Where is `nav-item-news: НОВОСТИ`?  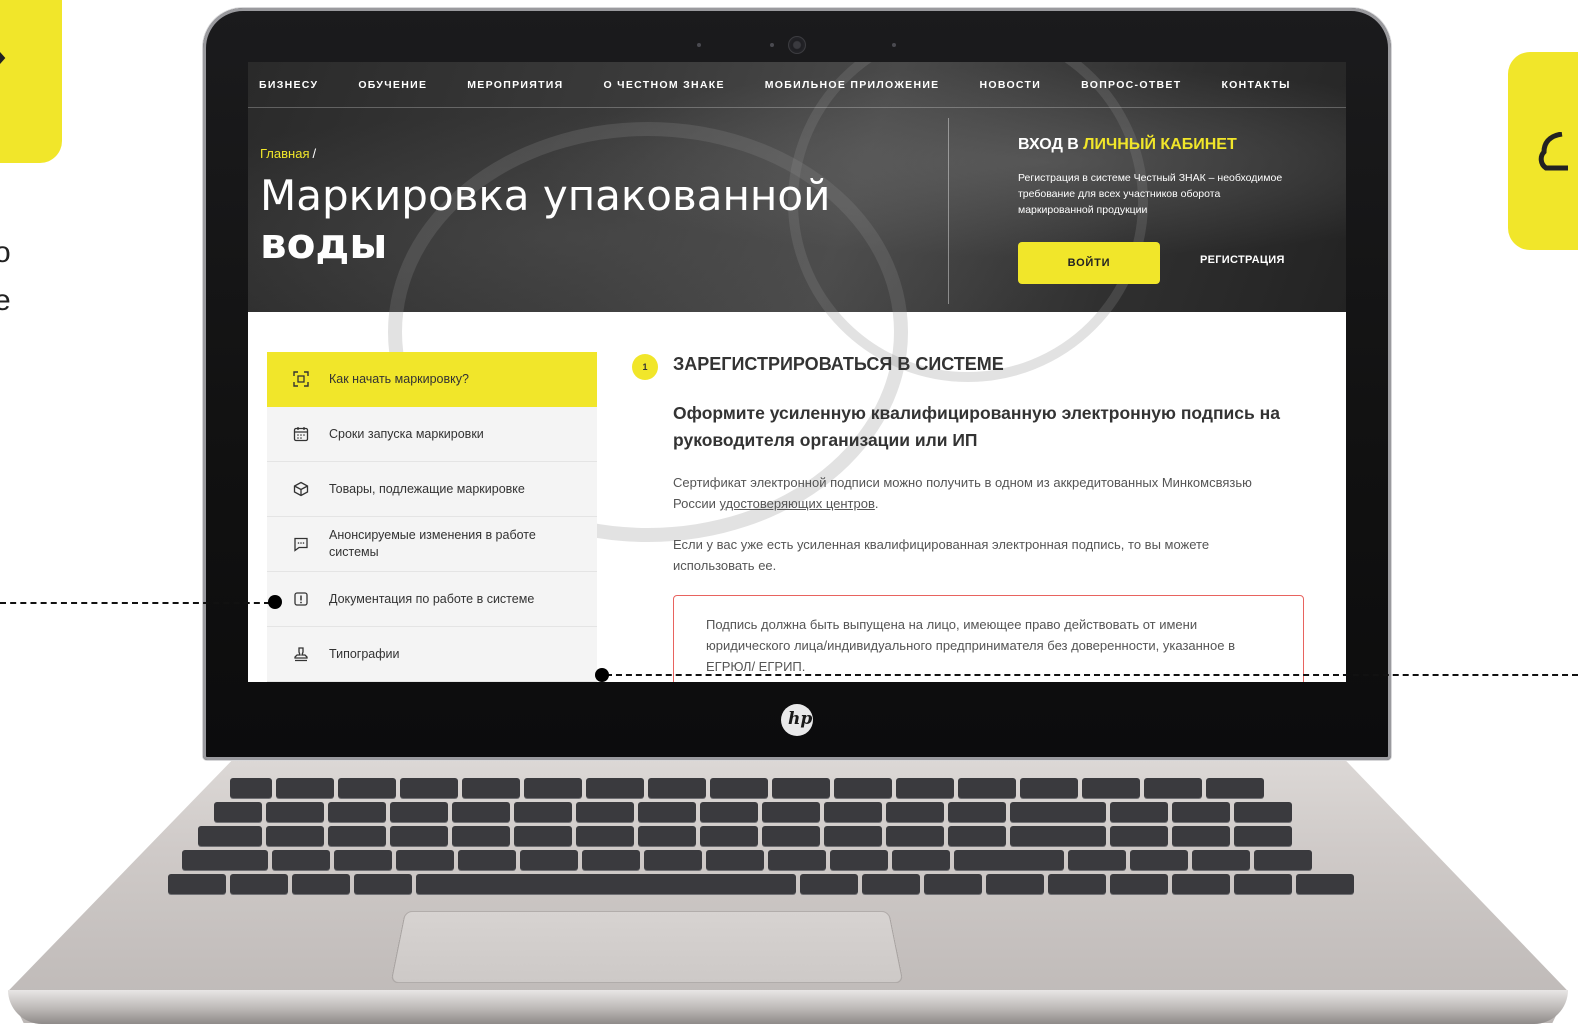 nav-item-news: НОВОСТИ is located at coordinates (1010, 85).